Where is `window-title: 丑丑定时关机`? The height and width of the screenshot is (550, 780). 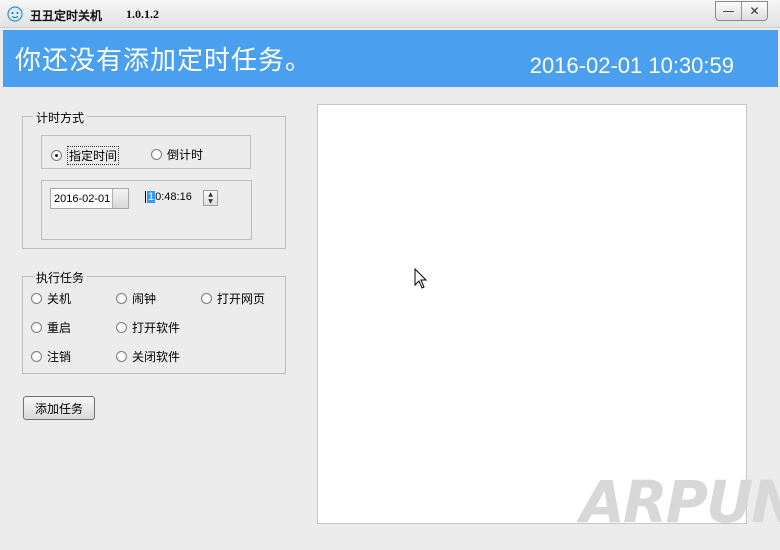
window-title: 丑丑定时关机 is located at coordinates (66, 16).